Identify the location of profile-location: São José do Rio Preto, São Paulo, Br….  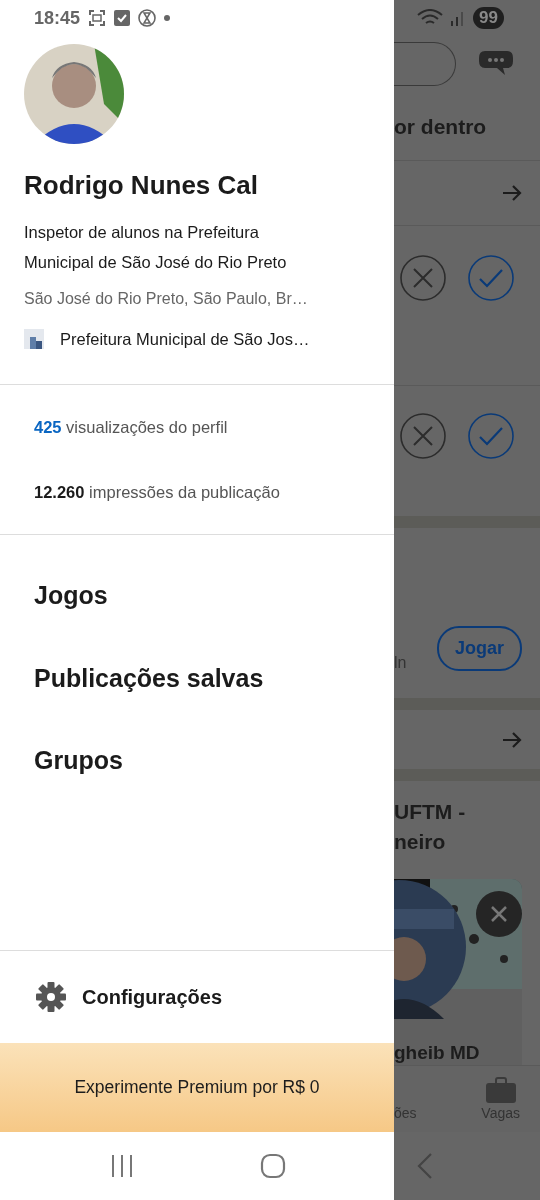
(166, 299).